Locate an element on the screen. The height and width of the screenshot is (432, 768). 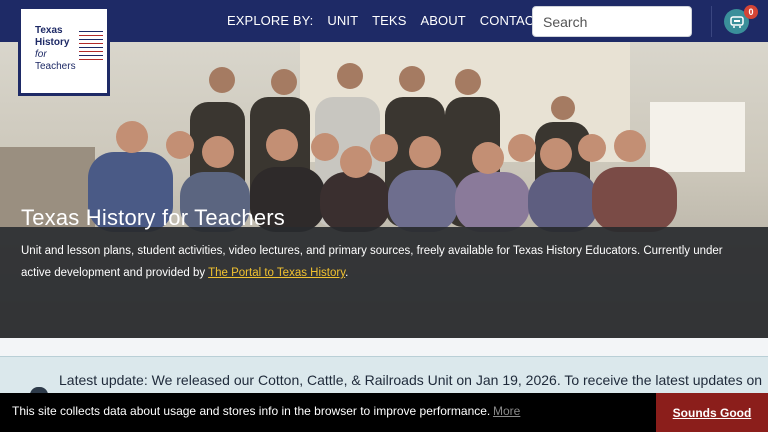
logo-line-teachers: Teachers is located at coordinates (55, 66).